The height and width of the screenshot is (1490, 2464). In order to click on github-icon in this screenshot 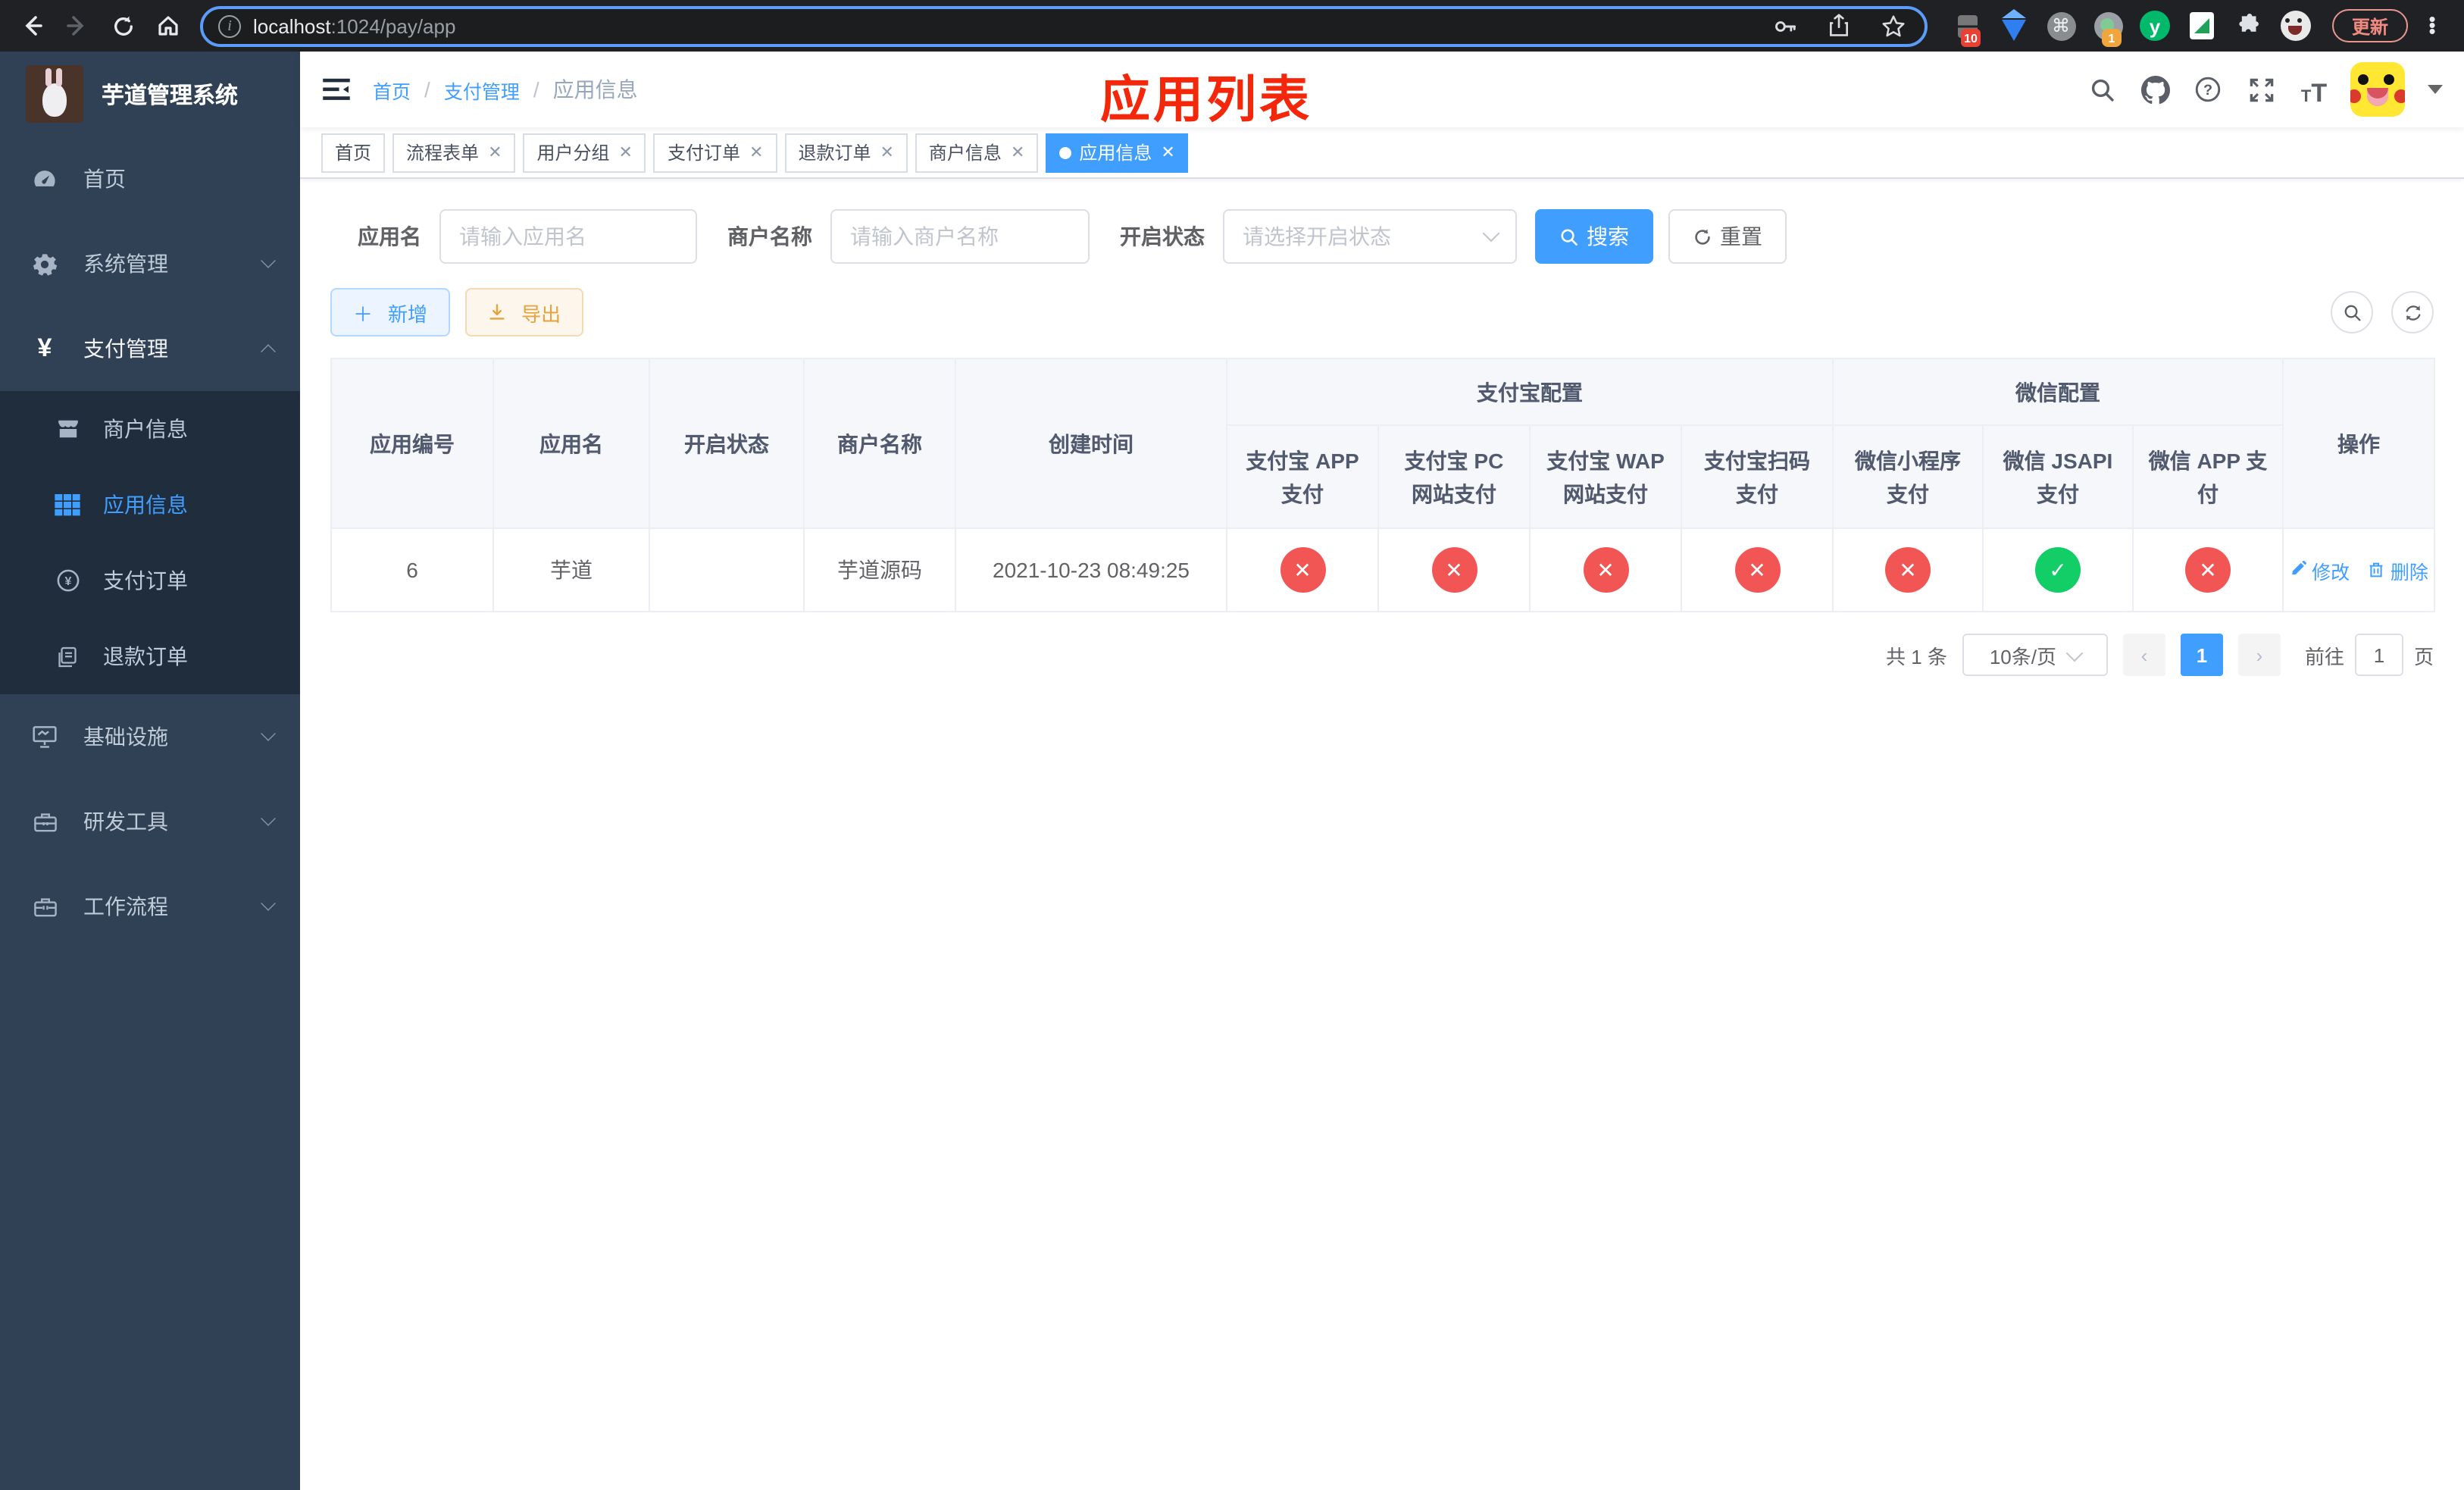, I will do `click(2155, 89)`.